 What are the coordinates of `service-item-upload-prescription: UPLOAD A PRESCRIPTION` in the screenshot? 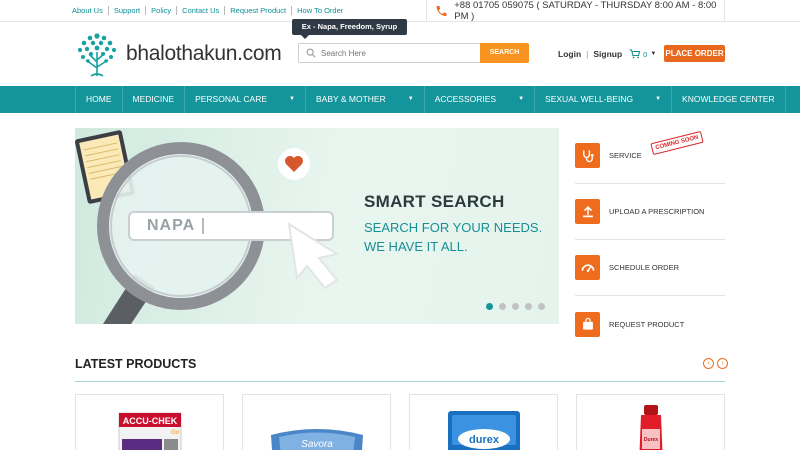 It's located at (650, 212).